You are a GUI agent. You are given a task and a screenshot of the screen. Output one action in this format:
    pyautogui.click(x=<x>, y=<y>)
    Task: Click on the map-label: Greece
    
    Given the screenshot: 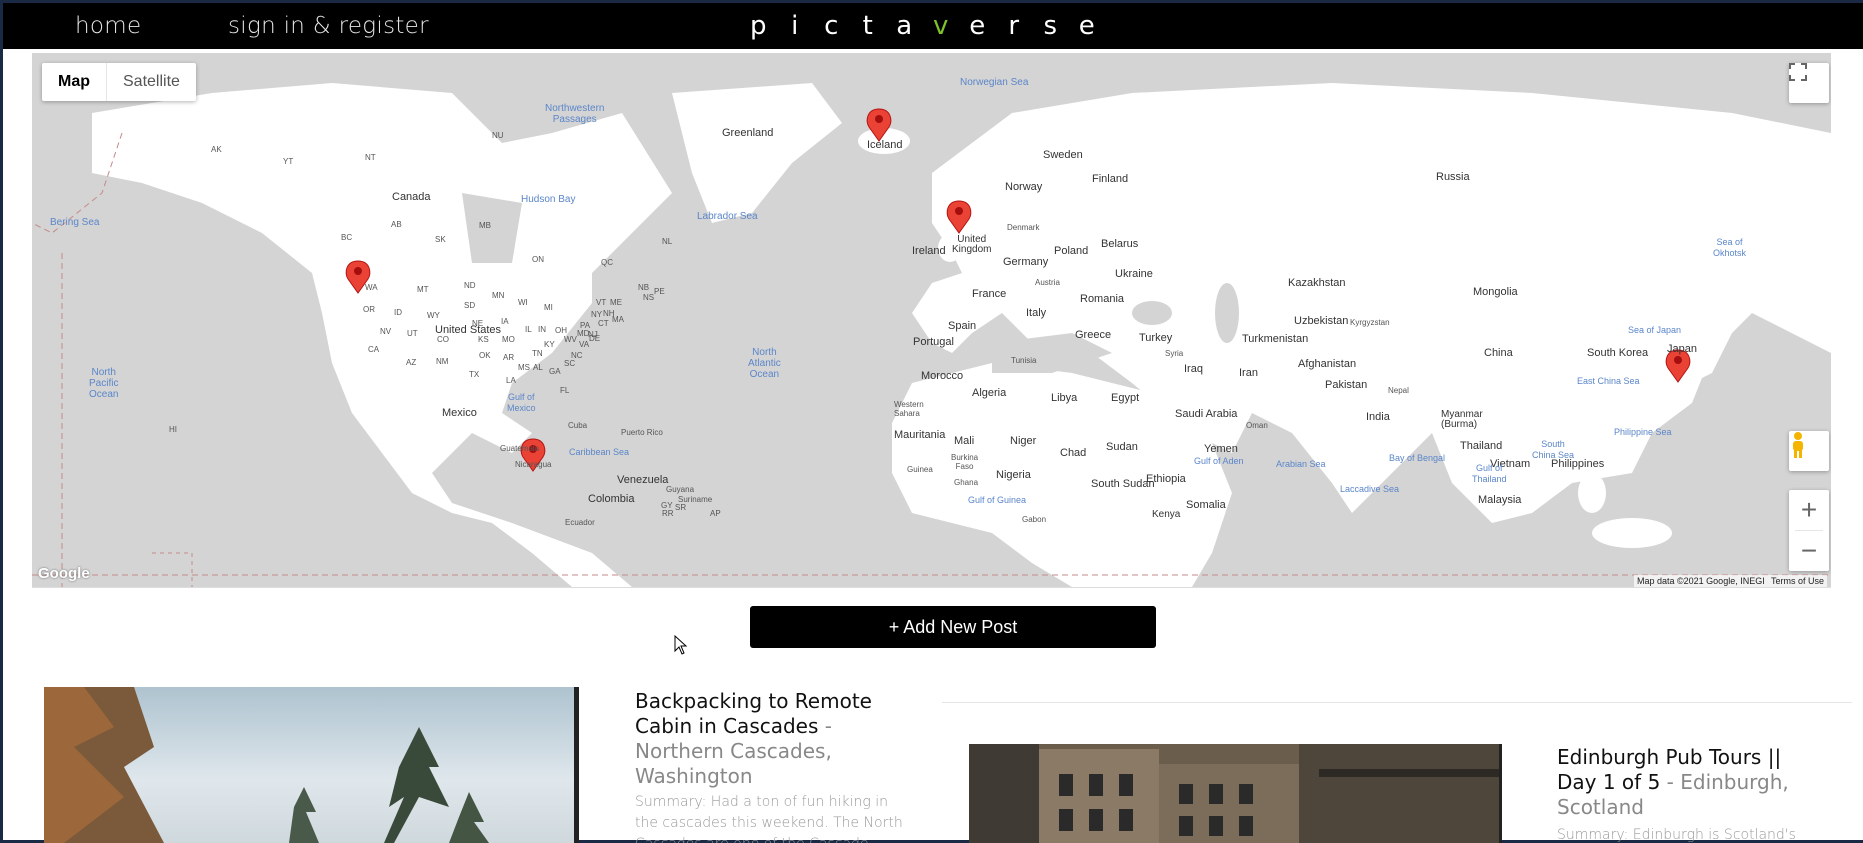 What is the action you would take?
    pyautogui.click(x=1093, y=335)
    